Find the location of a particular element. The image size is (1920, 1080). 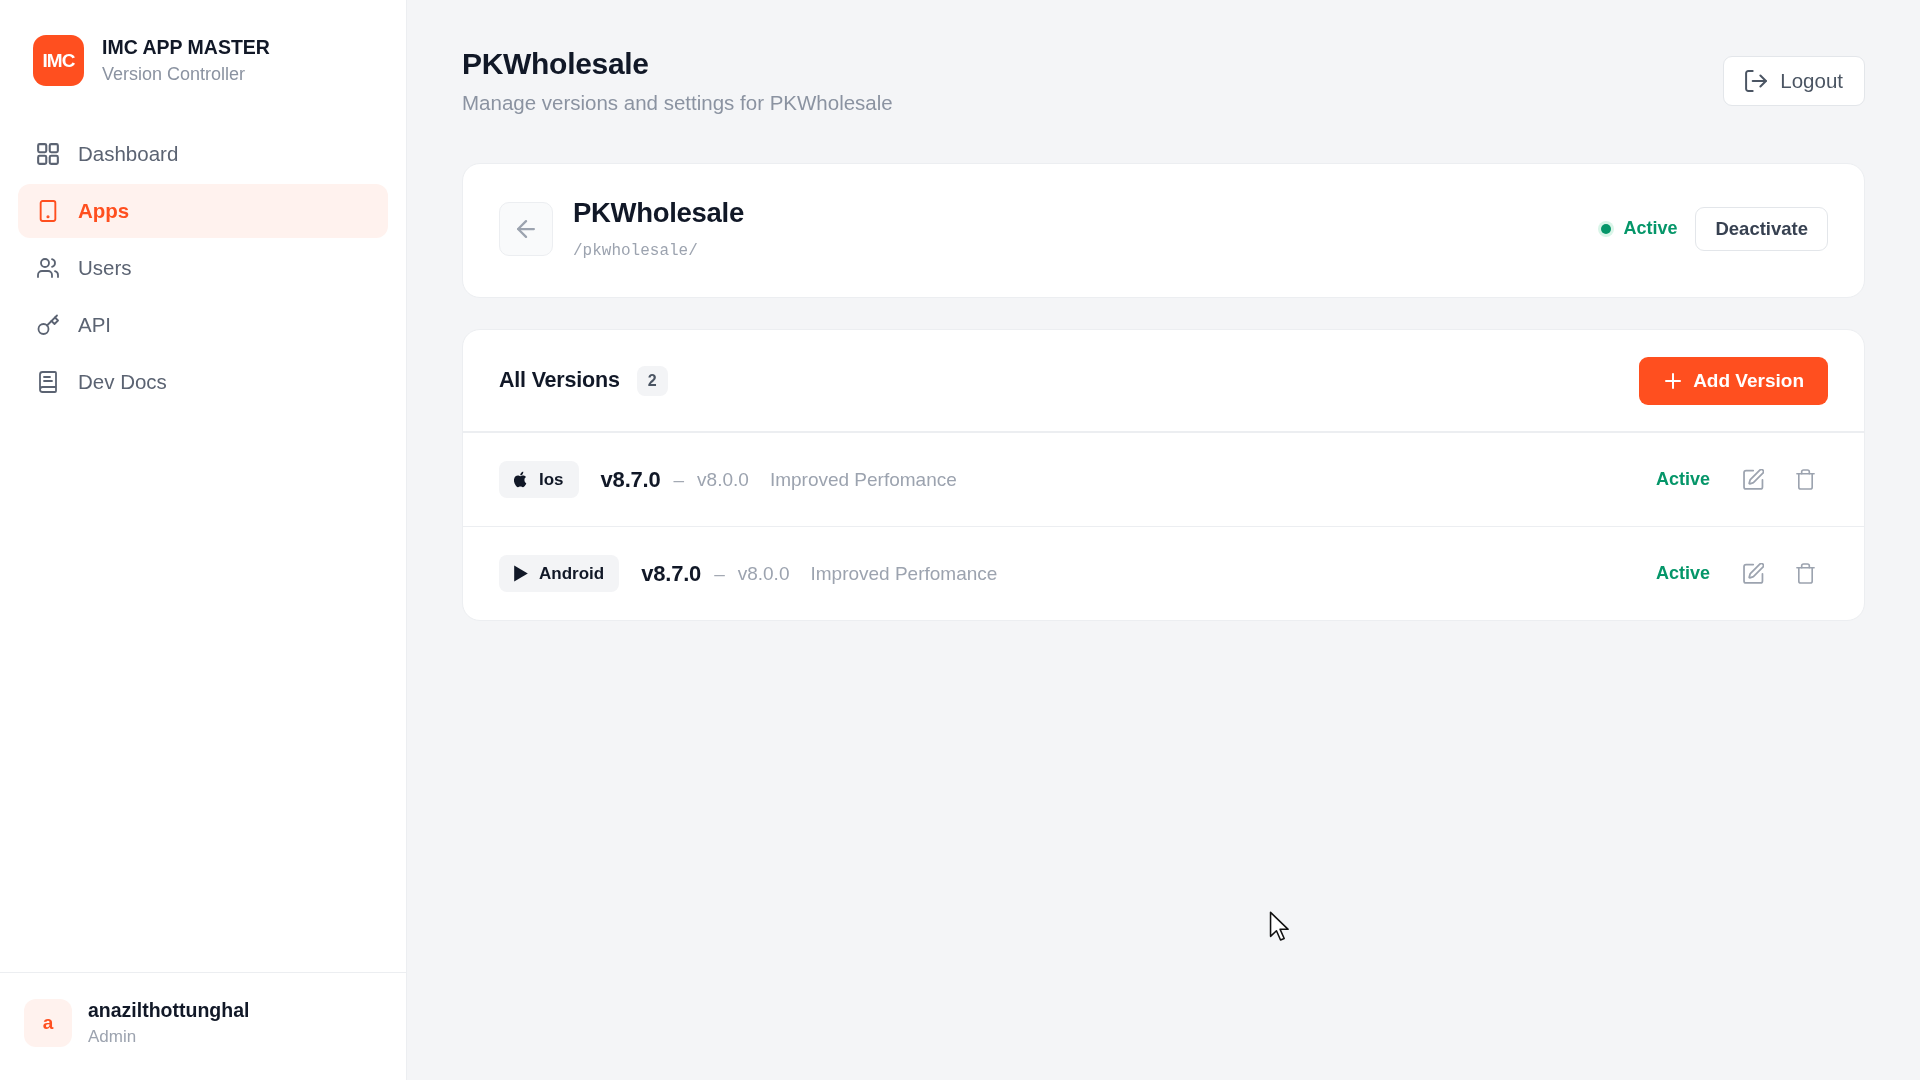

nav-item: Dev Docs is located at coordinates (203, 382).